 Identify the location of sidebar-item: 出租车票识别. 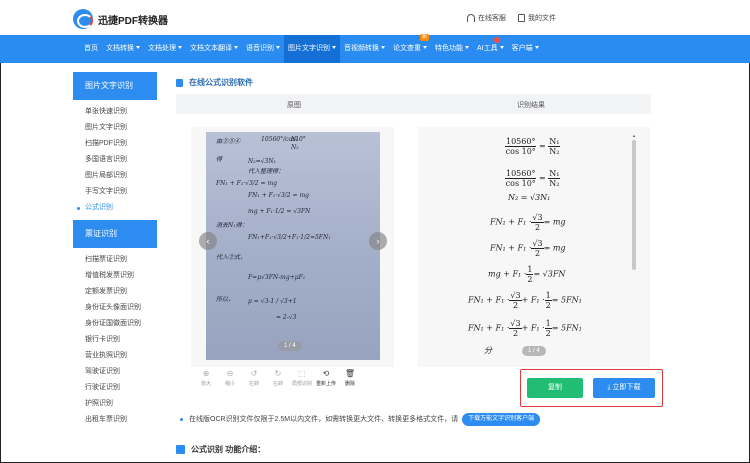
(115, 420).